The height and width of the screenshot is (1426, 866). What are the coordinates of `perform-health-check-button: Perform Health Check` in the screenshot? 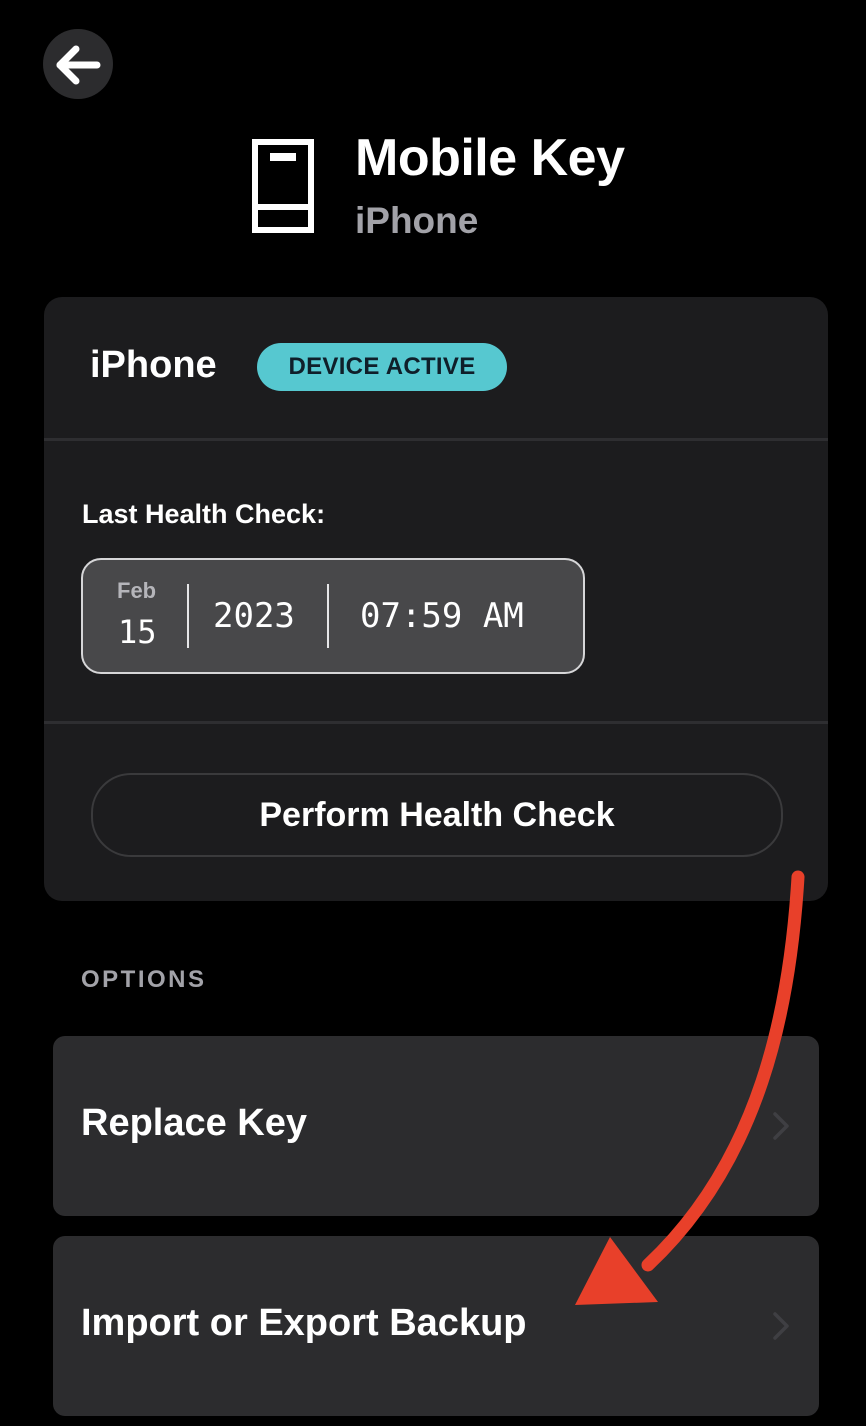 It's located at (437, 815).